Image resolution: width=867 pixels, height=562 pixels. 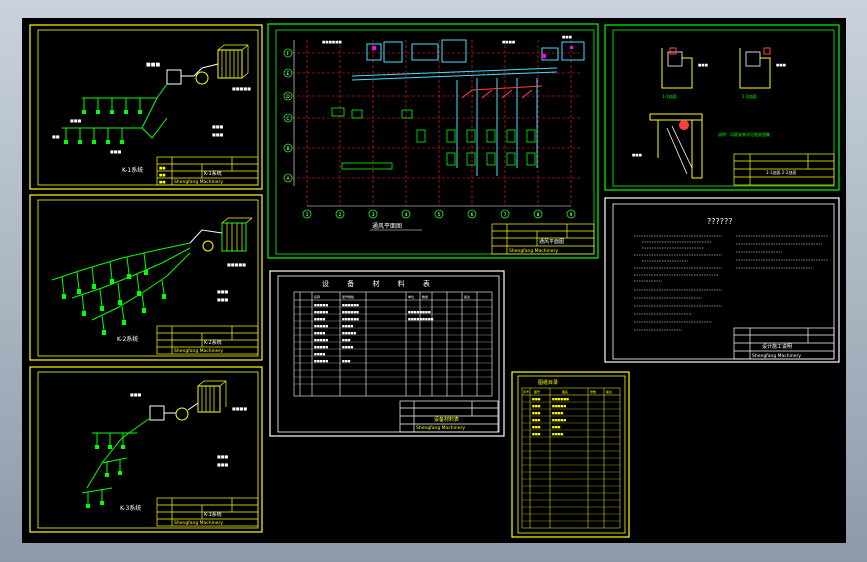 What do you see at coordinates (533, 251) in the screenshot?
I see `plan-company: Shengfang Machinery` at bounding box center [533, 251].